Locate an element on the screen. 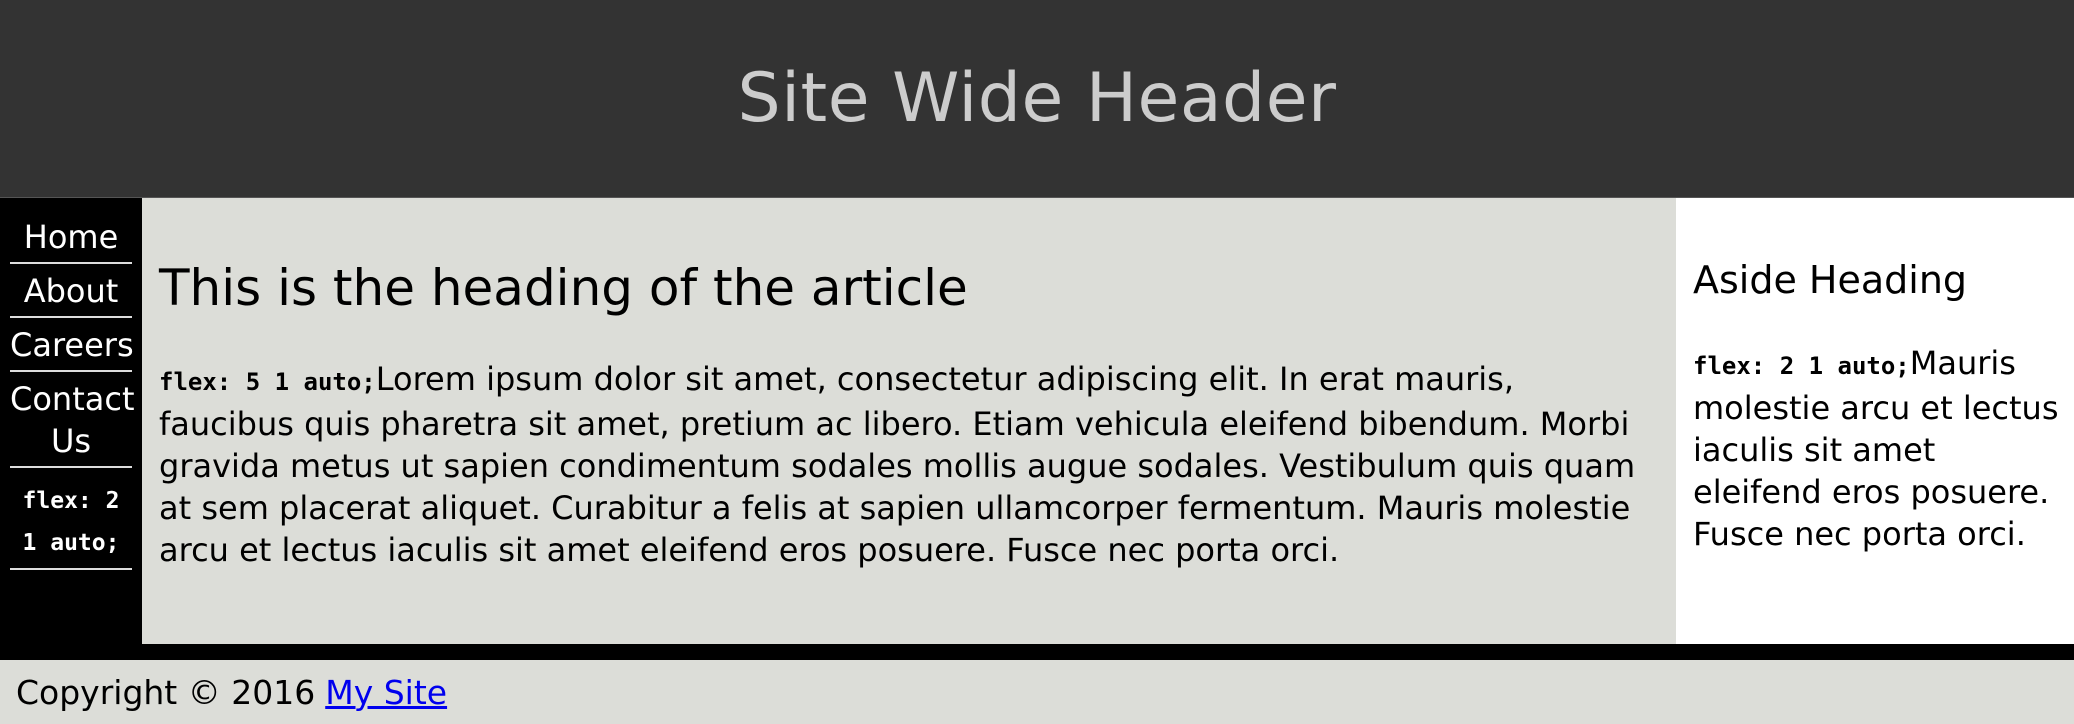  nav-item-contact-us: Contact Us is located at coordinates (72, 423).